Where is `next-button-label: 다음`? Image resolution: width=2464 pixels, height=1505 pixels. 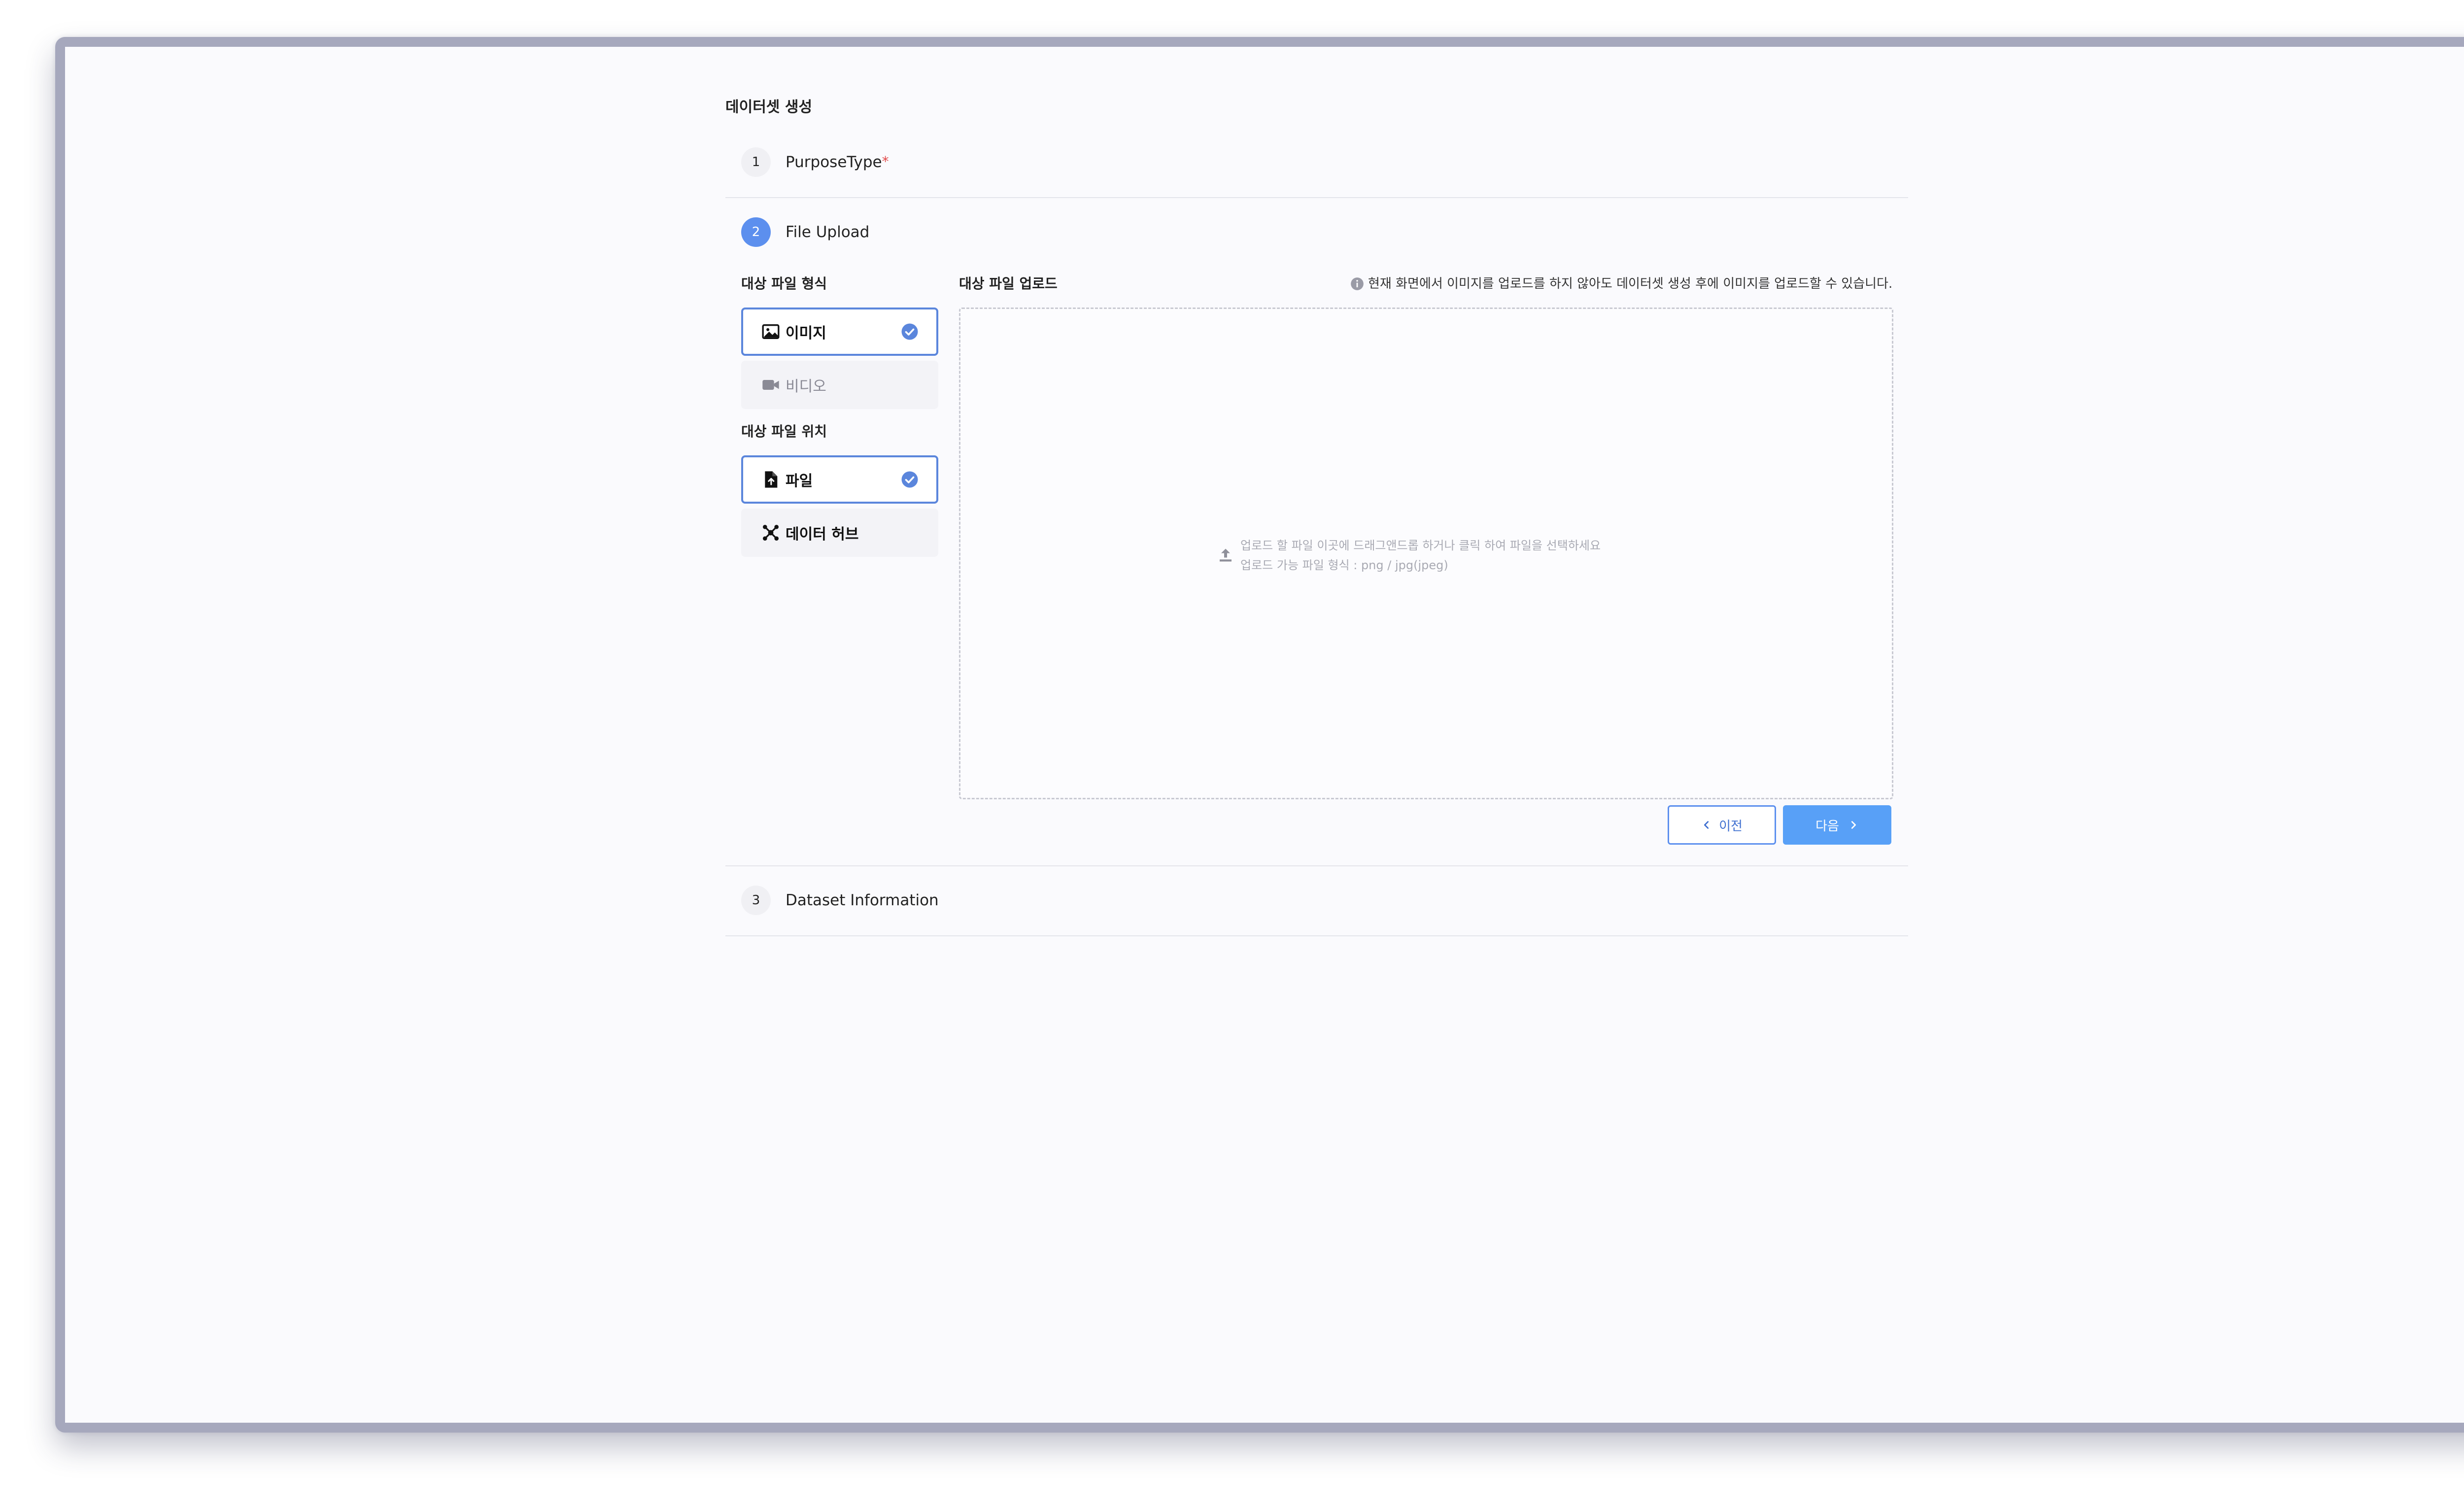
next-button-label: 다음 is located at coordinates (1827, 826).